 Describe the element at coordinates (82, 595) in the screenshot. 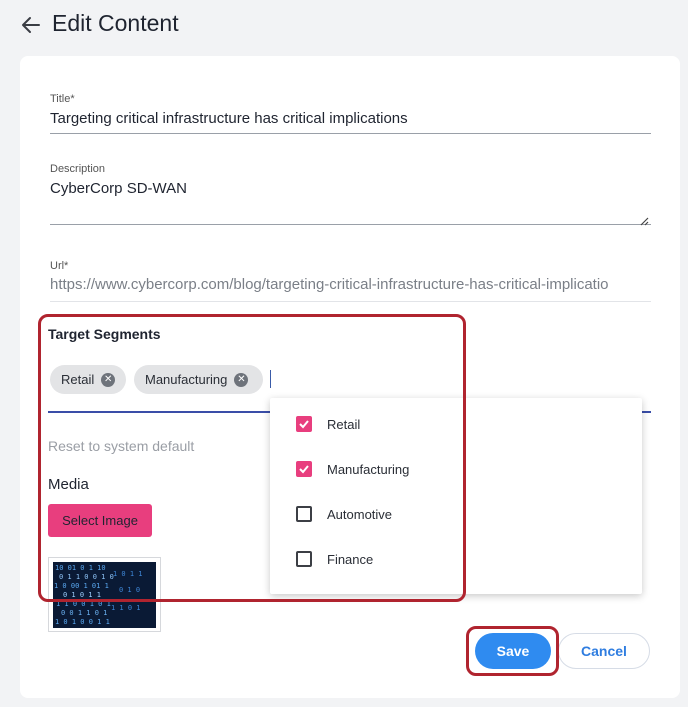

I see `svg-text: 0 1 0 1 1` at that location.